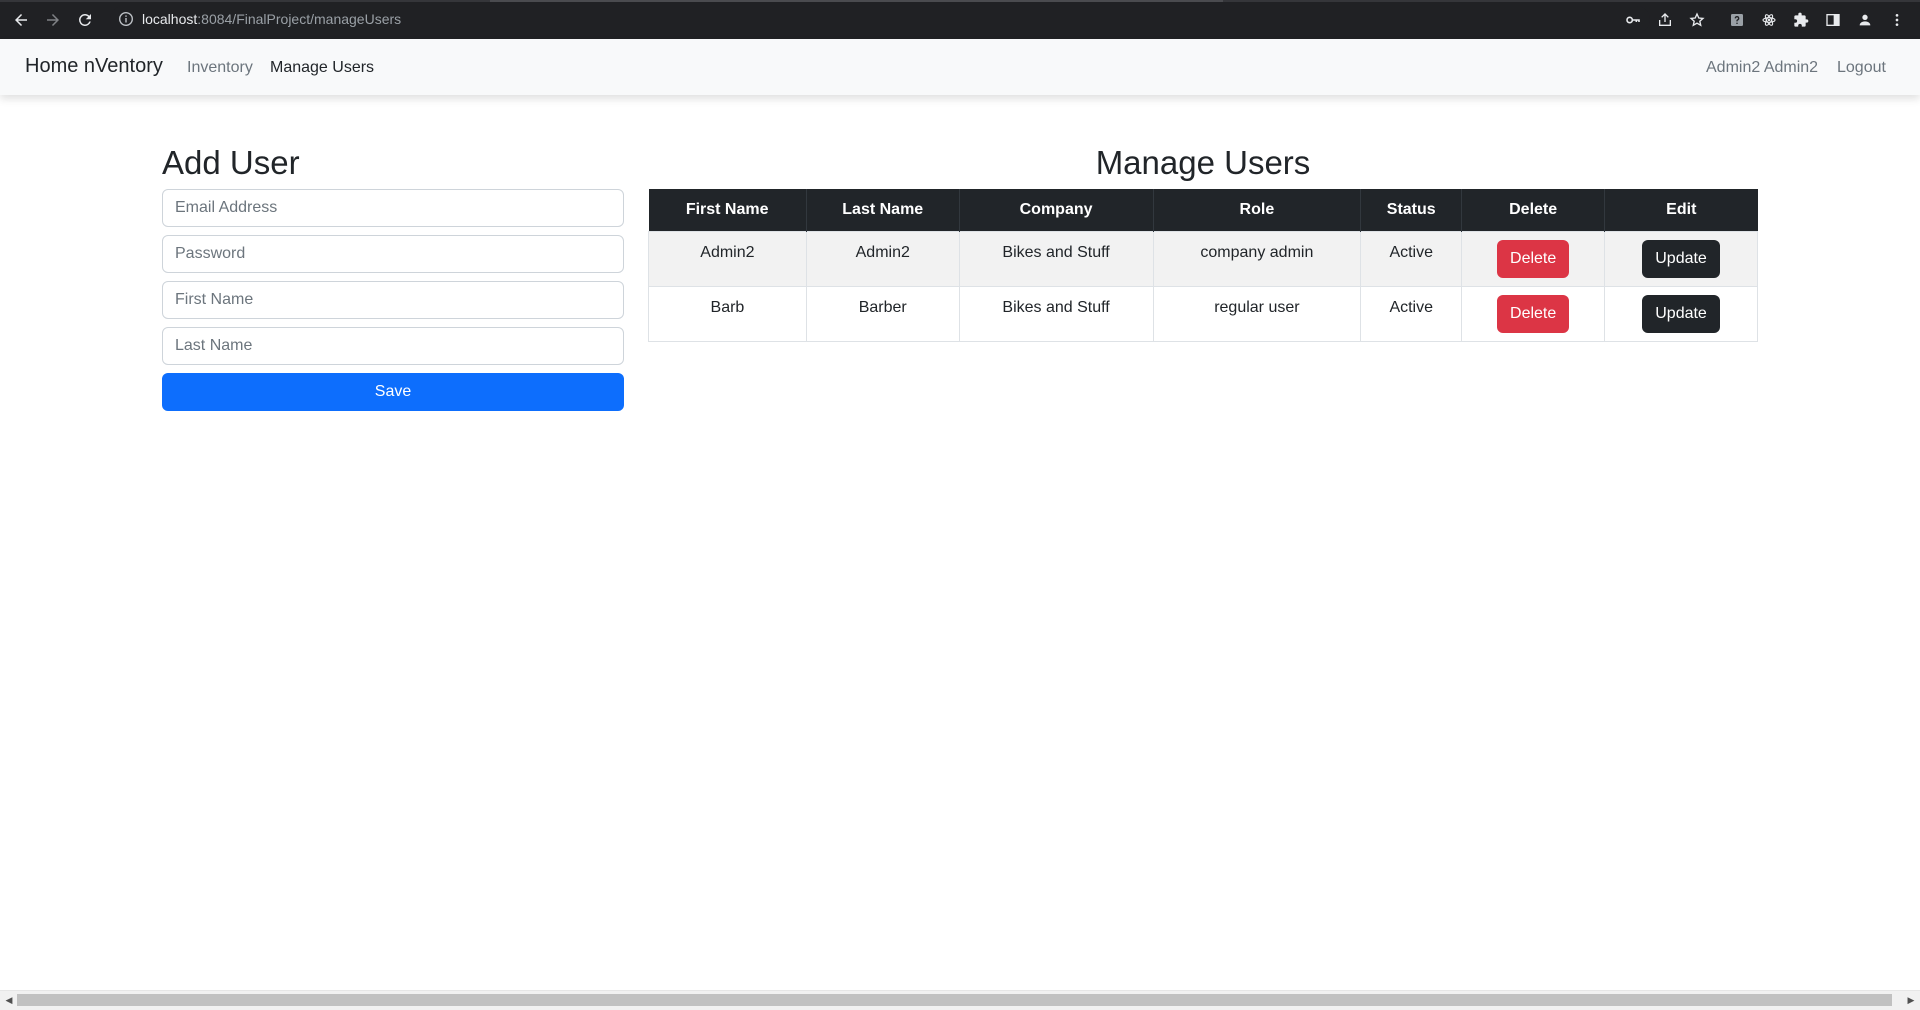 The image size is (1920, 1010). What do you see at coordinates (393, 208) in the screenshot?
I see `email-field` at bounding box center [393, 208].